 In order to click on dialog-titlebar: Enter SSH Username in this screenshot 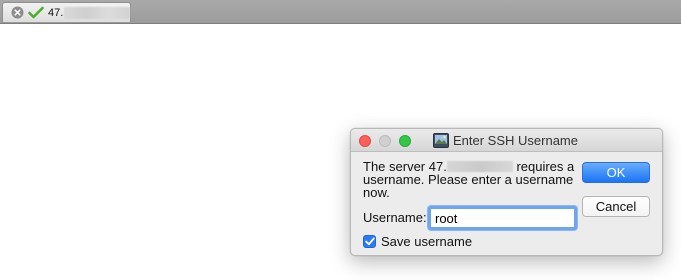, I will do `click(506, 140)`.